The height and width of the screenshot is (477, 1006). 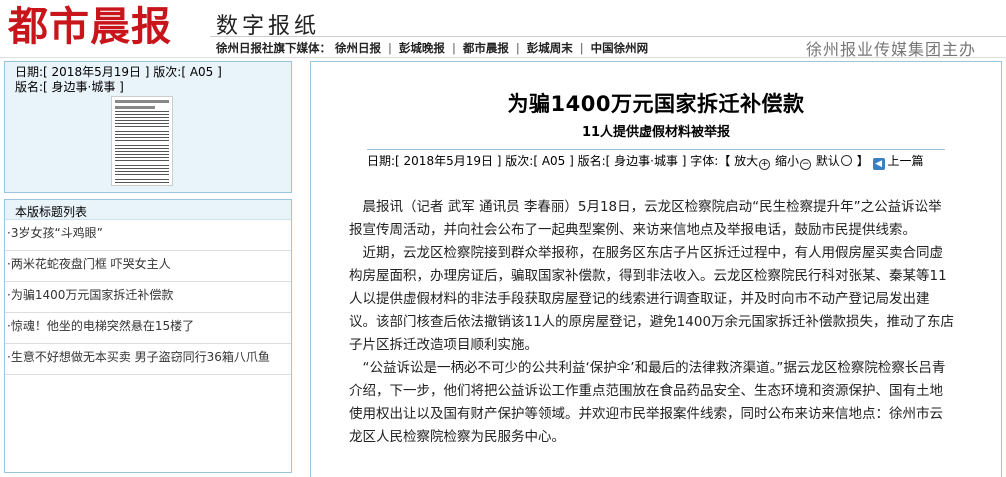 I want to click on circle-icon, so click(x=846, y=160).